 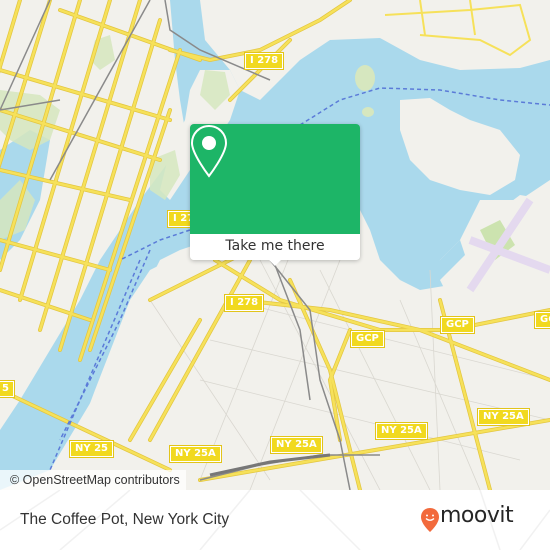 I want to click on take-me-there-button: Take me there, so click(x=275, y=247).